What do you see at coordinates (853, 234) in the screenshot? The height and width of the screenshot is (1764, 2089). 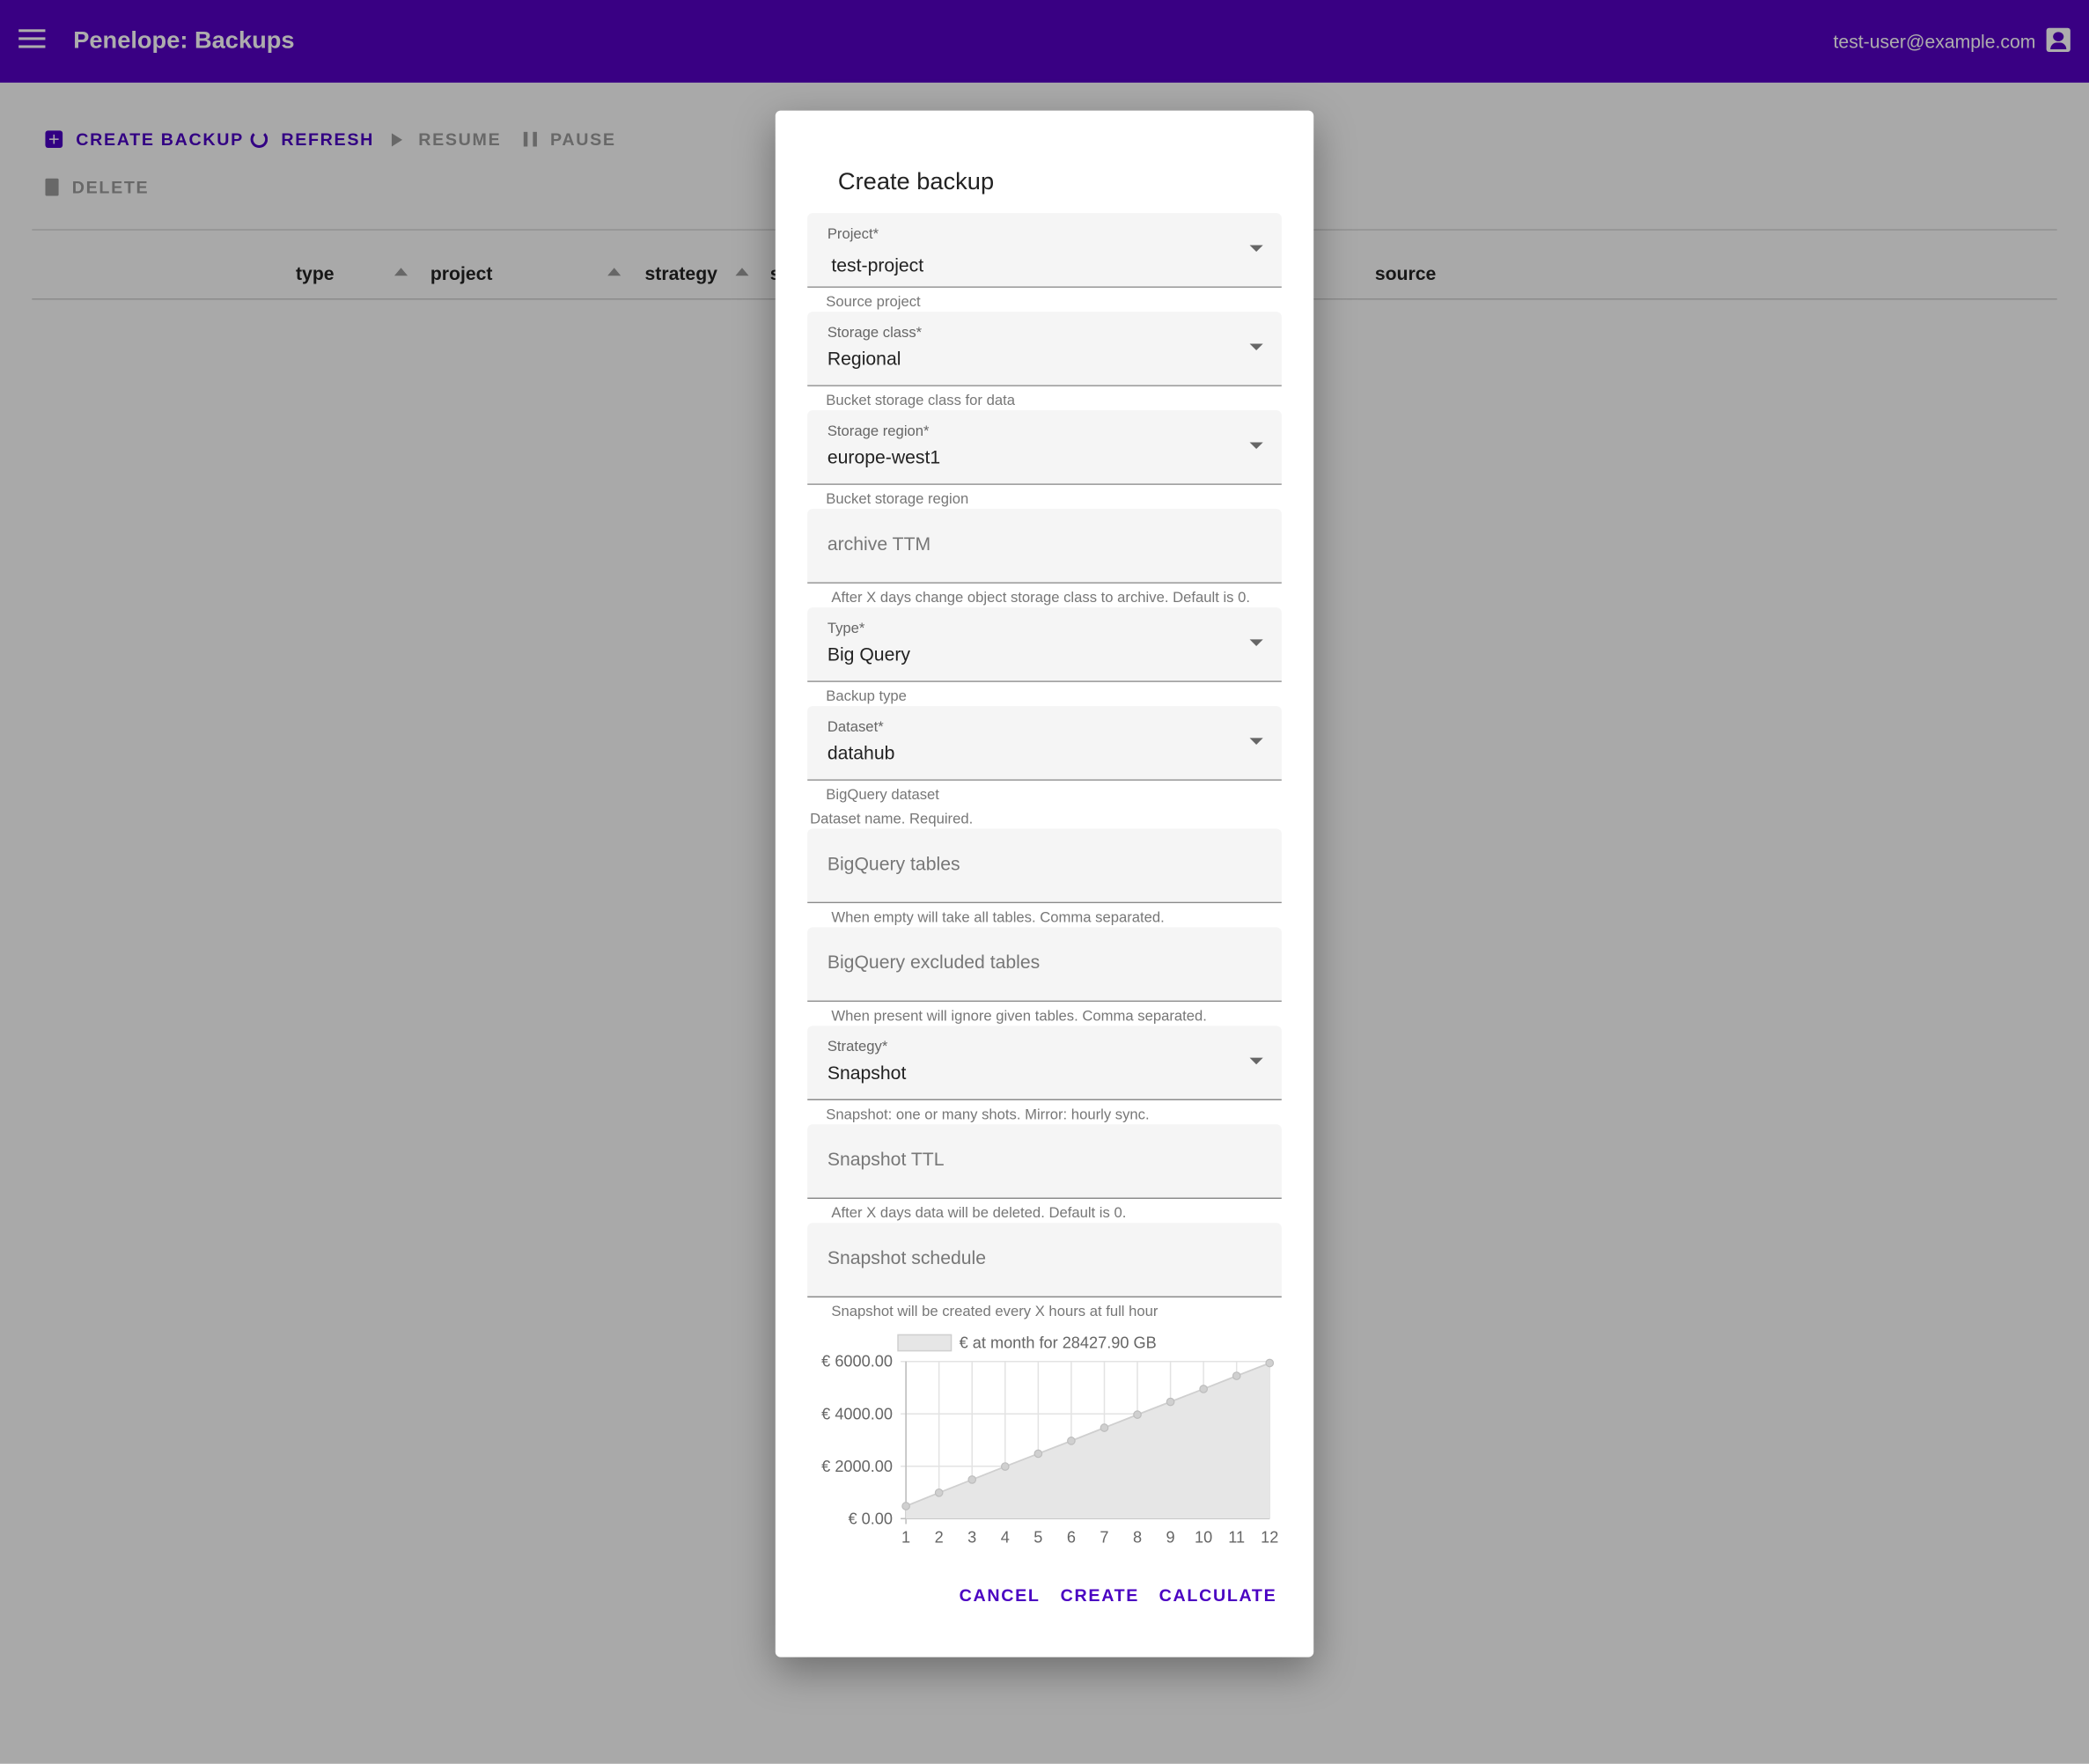 I see `project-label: Project*` at bounding box center [853, 234].